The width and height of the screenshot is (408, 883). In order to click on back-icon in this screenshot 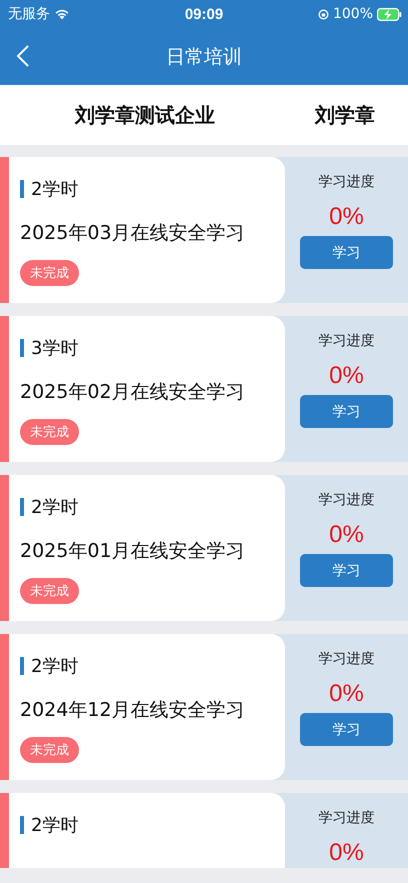, I will do `click(23, 56)`.